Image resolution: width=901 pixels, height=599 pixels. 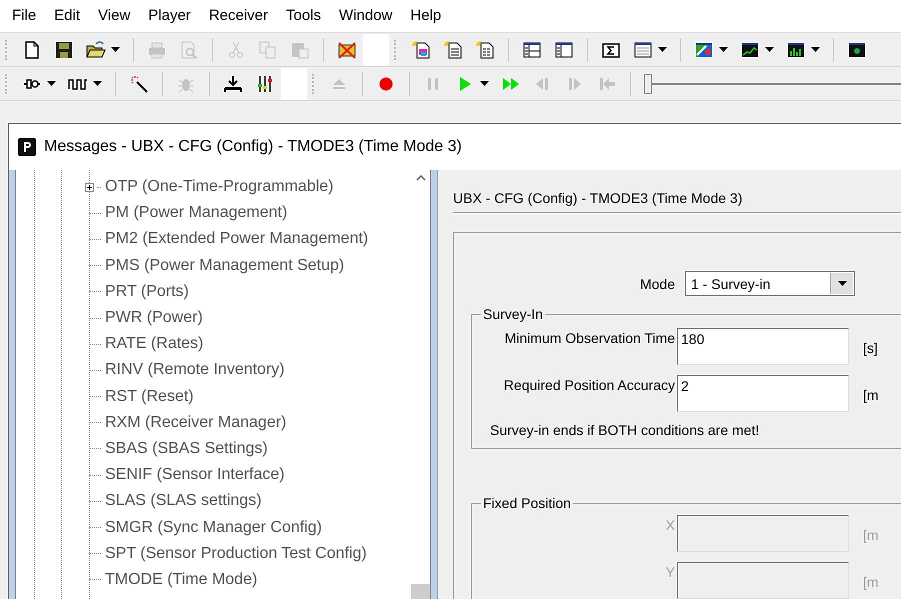 What do you see at coordinates (89, 187) in the screenshot?
I see `expand-icon` at bounding box center [89, 187].